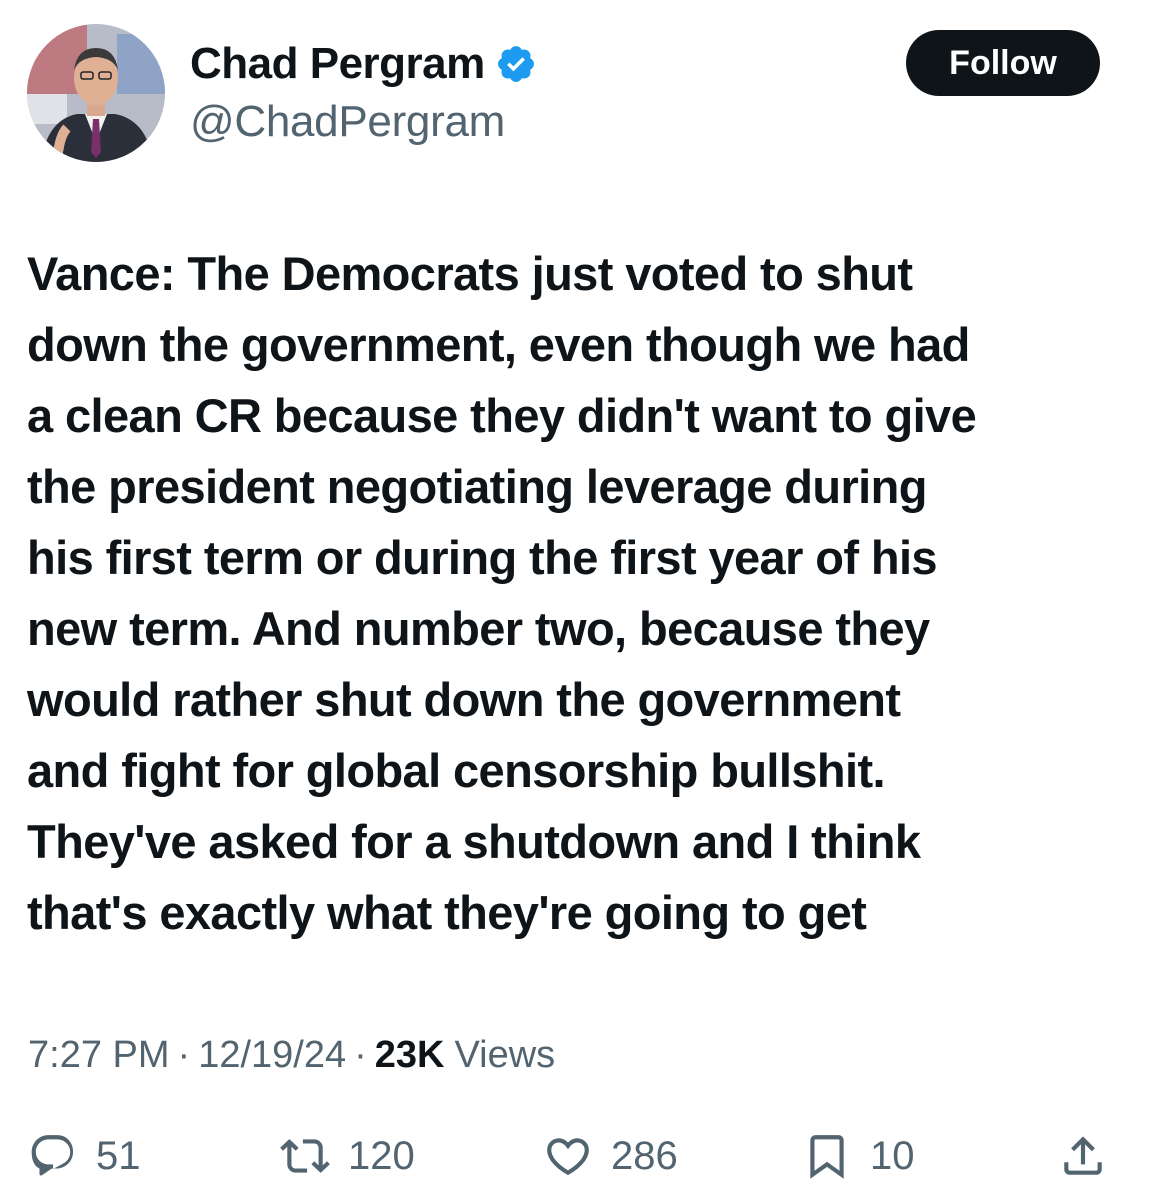  I want to click on repost-button: 120, so click(347, 1156).